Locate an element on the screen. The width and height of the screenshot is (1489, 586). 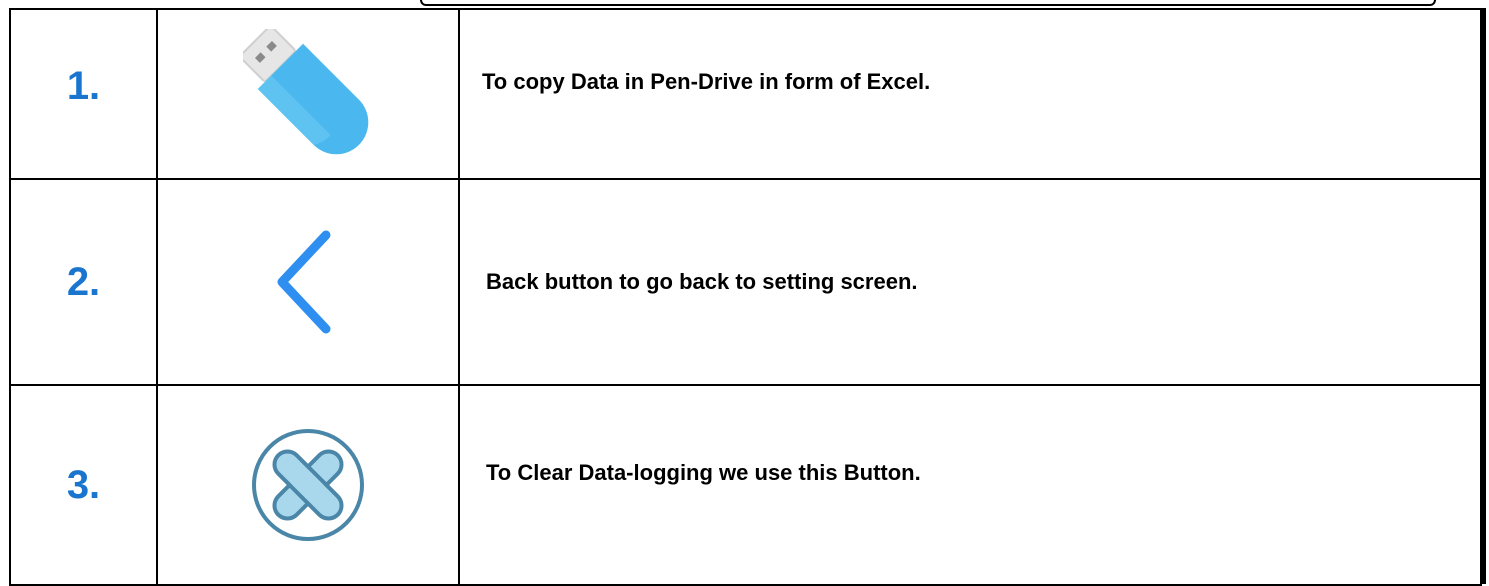
row-number-cell: 3. is located at coordinates (83, 485).